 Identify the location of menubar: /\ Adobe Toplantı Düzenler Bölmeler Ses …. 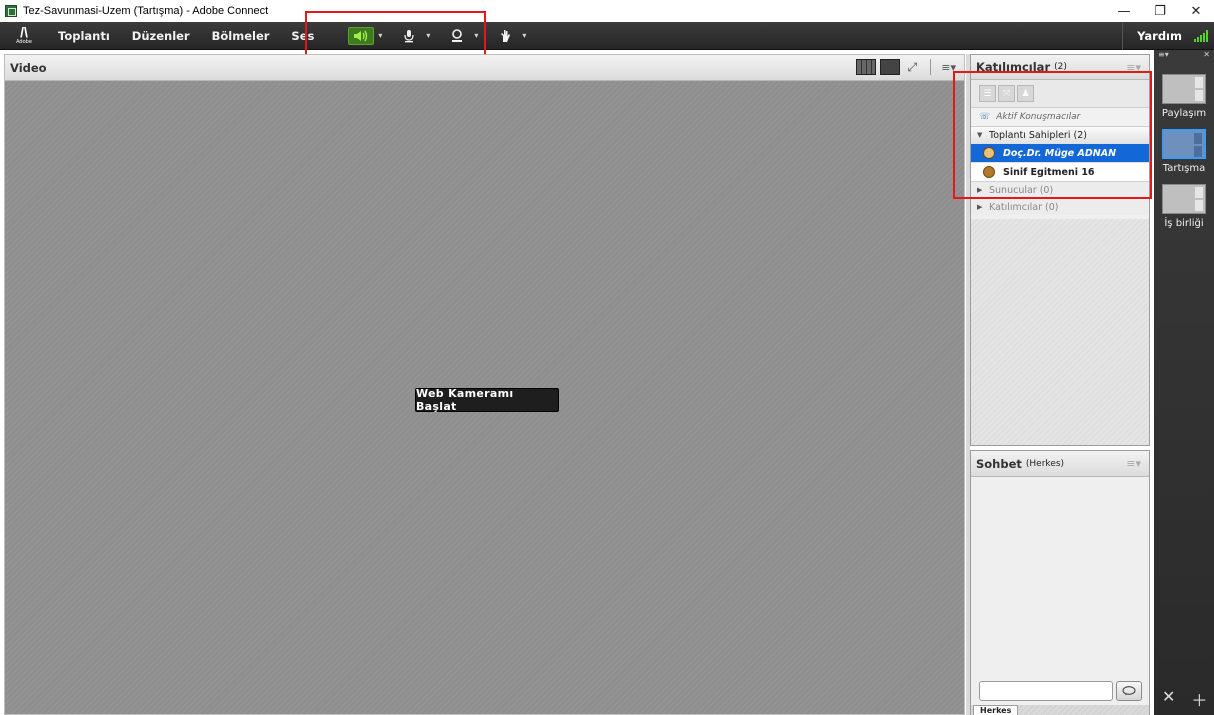
(607, 36).